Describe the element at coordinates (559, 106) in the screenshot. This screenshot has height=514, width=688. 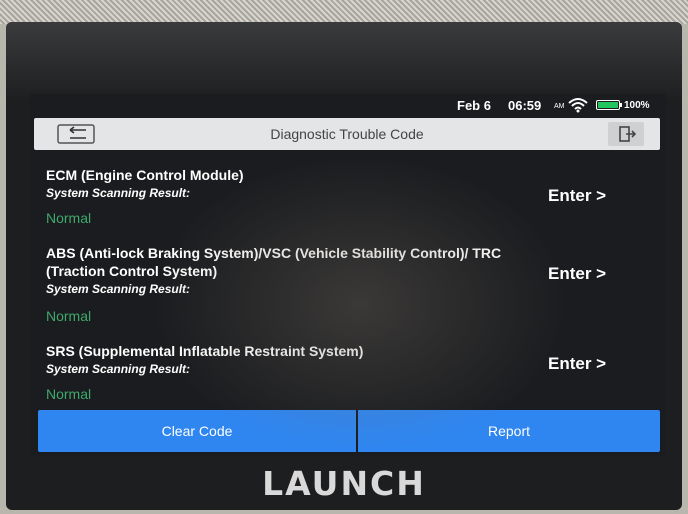
I see `network-indicator: AM` at that location.